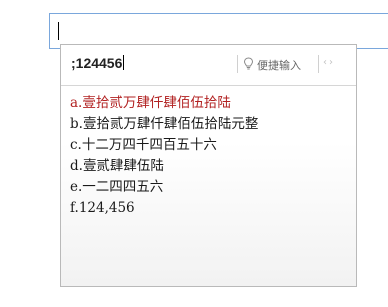 Image resolution: width=388 pixels, height=307 pixels. What do you see at coordinates (58, 31) in the screenshot?
I see `text-caret` at bounding box center [58, 31].